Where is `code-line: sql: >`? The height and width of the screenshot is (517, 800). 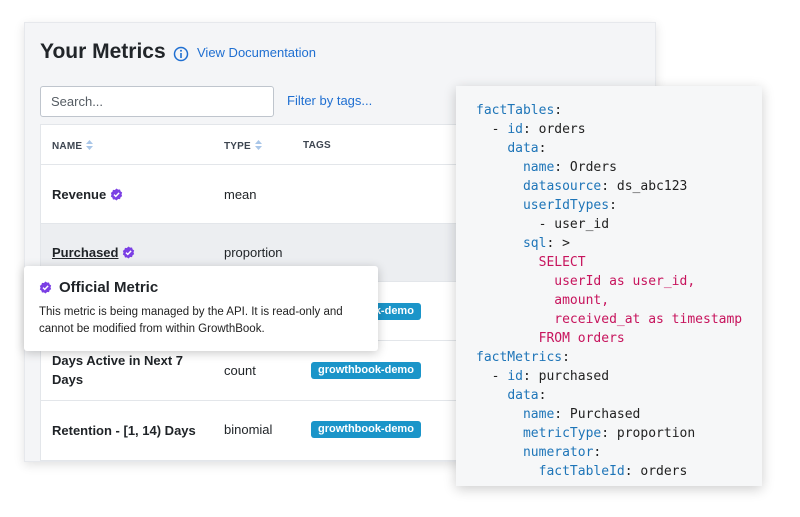
code-line: sql: > is located at coordinates (619, 243).